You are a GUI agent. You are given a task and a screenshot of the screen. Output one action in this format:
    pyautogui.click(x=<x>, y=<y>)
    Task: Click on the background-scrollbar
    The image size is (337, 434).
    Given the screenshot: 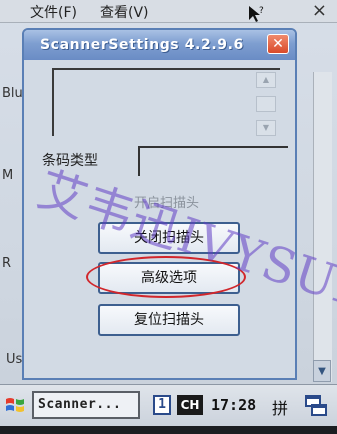 What is the action you would take?
    pyautogui.click(x=322, y=227)
    